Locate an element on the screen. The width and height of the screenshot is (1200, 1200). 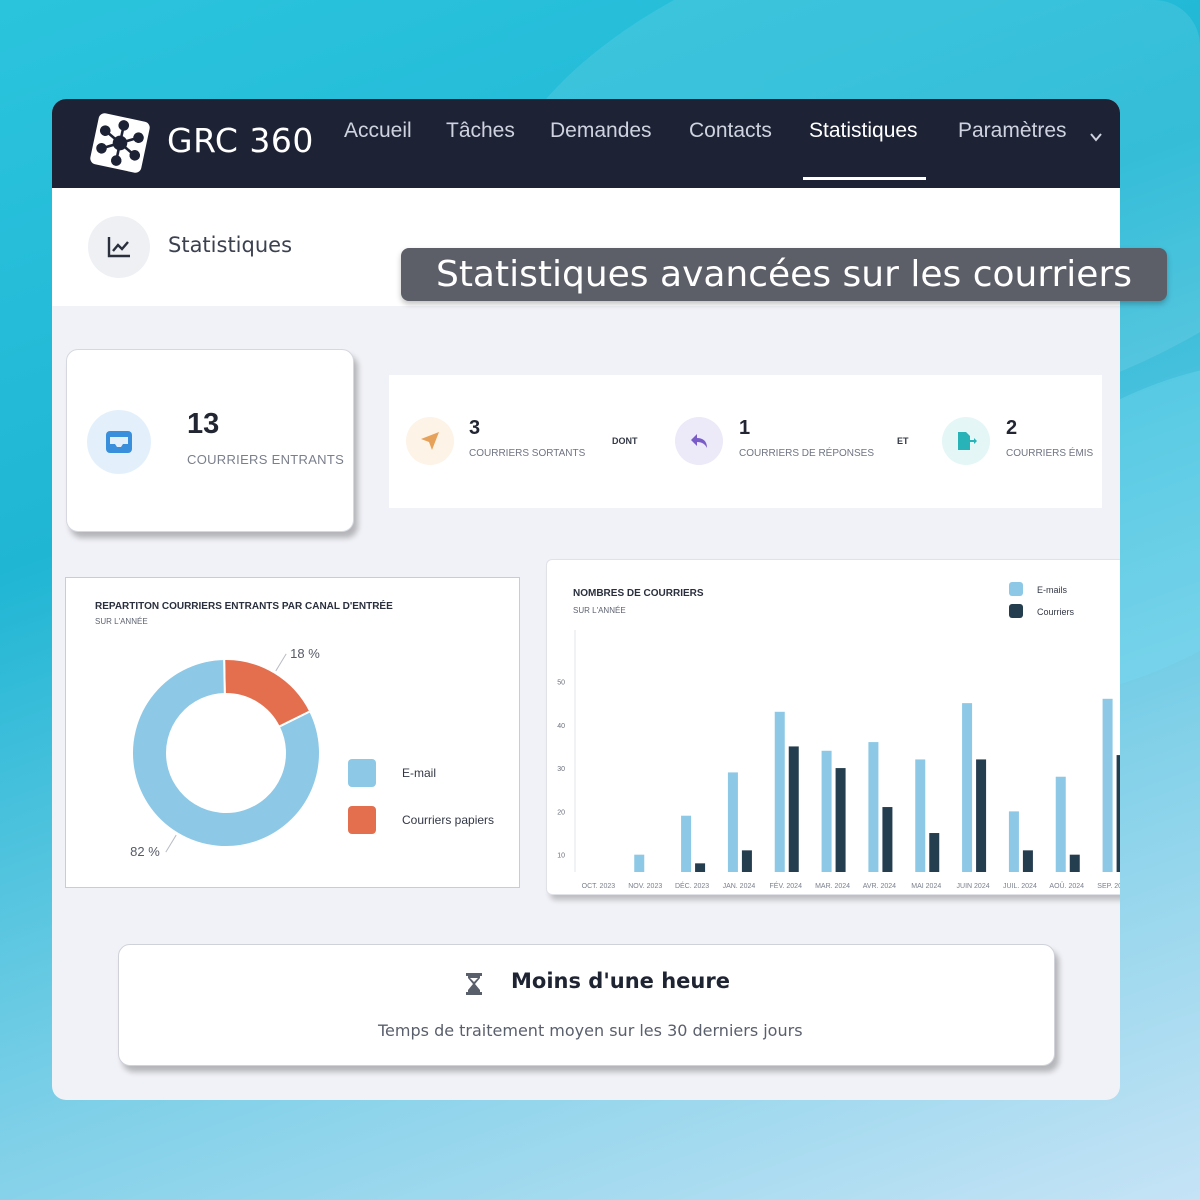
file-export-icon is located at coordinates (966, 441).